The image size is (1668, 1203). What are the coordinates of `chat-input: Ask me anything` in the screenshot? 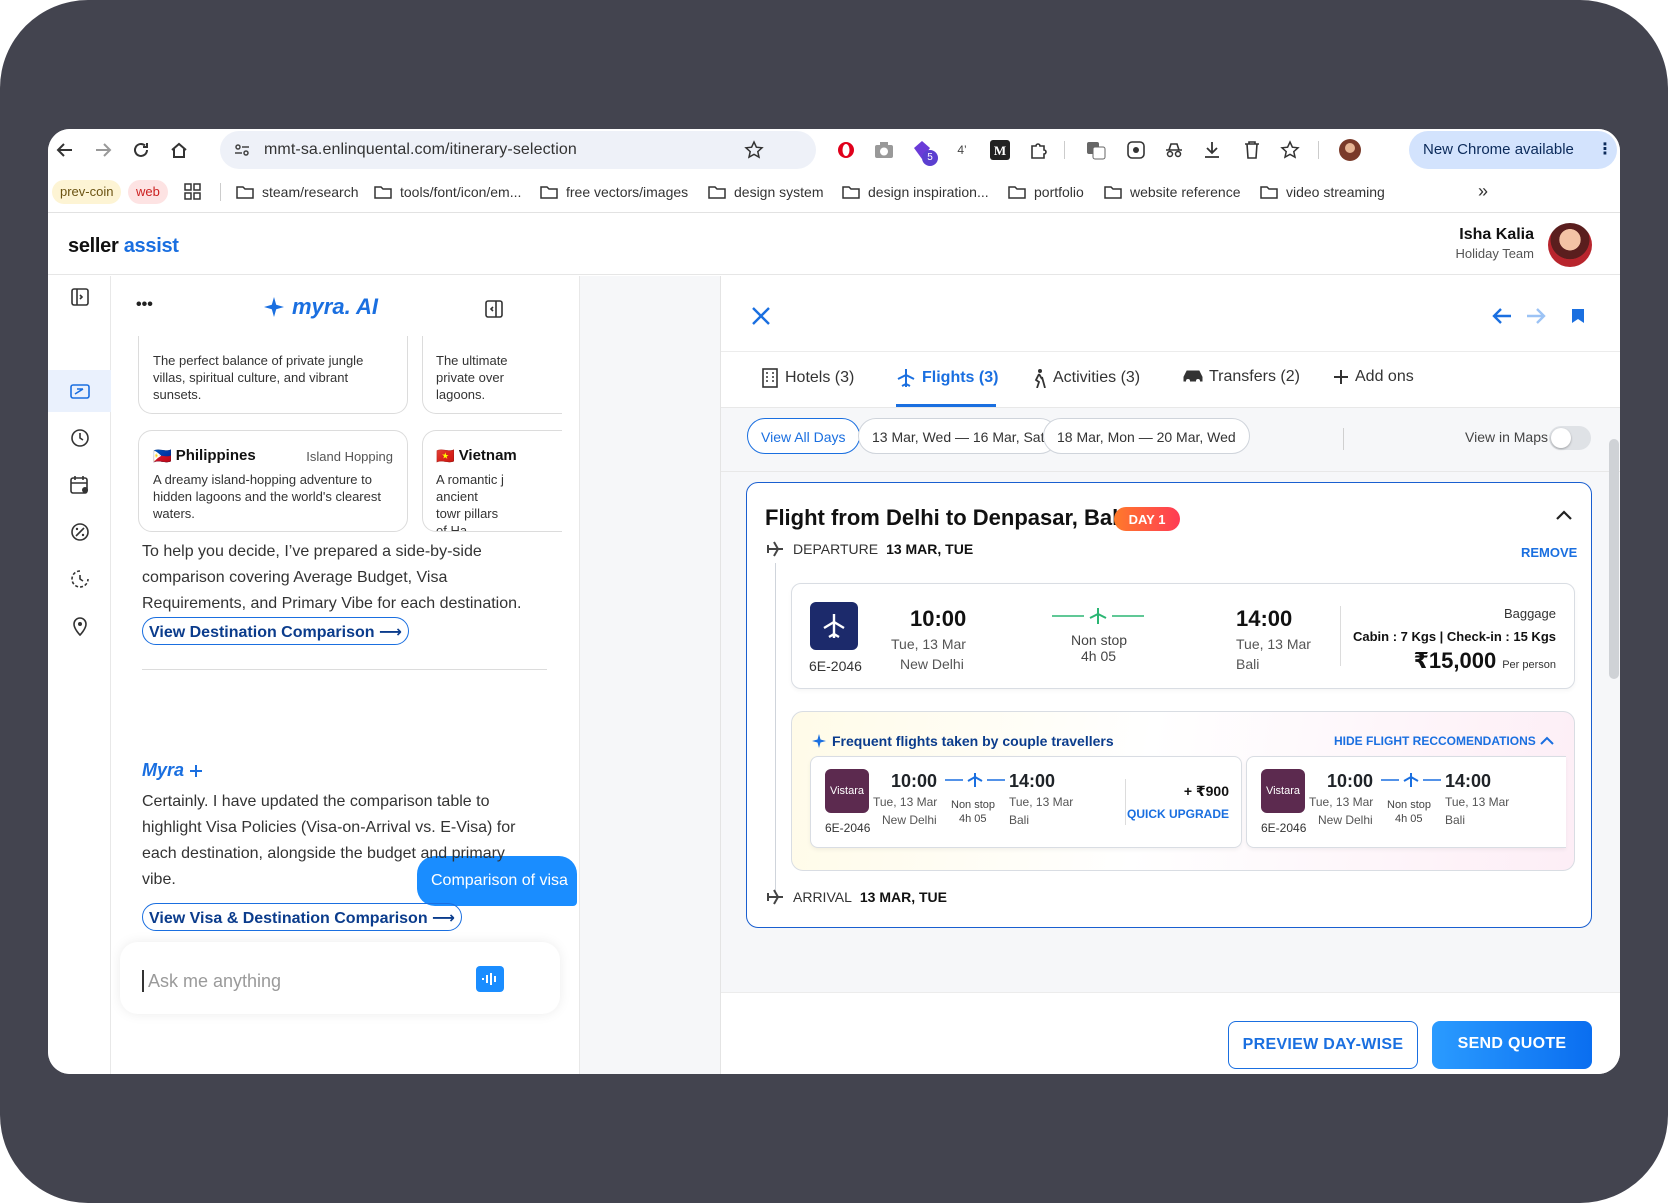 It's located at (214, 981).